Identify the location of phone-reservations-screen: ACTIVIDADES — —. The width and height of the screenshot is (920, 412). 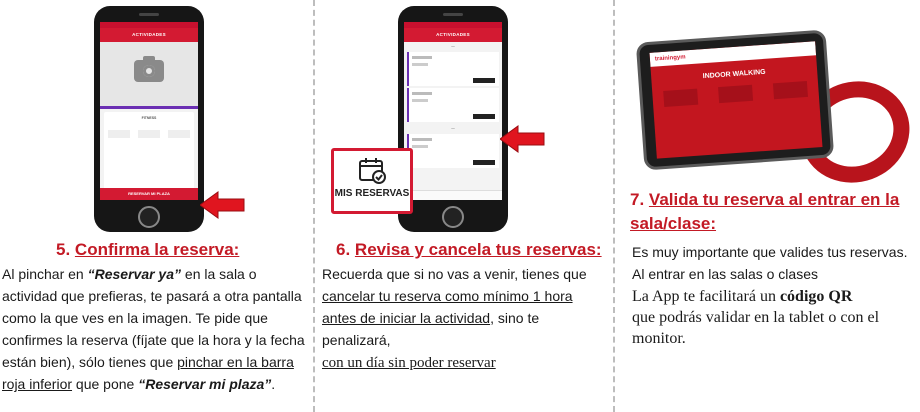
(453, 119).